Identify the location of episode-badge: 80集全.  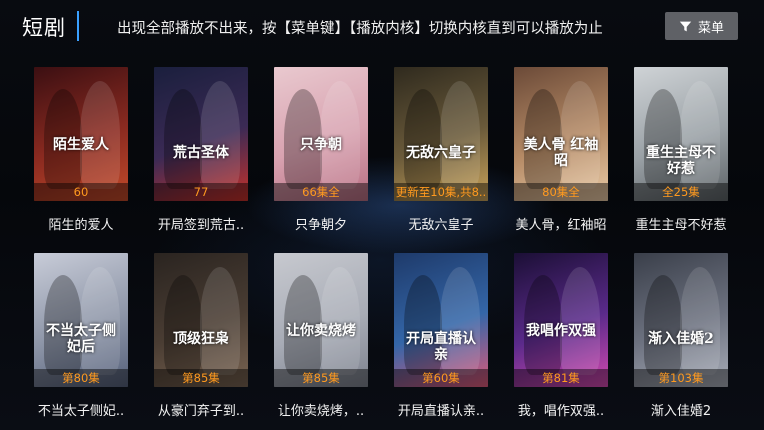
(561, 192).